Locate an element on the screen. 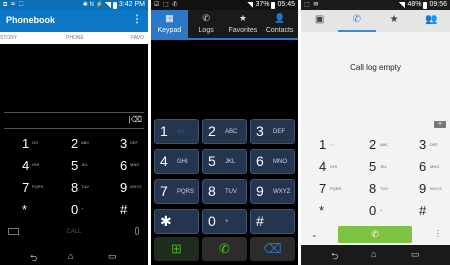  chevron-down-icon: ⌄ is located at coordinates (314, 234).